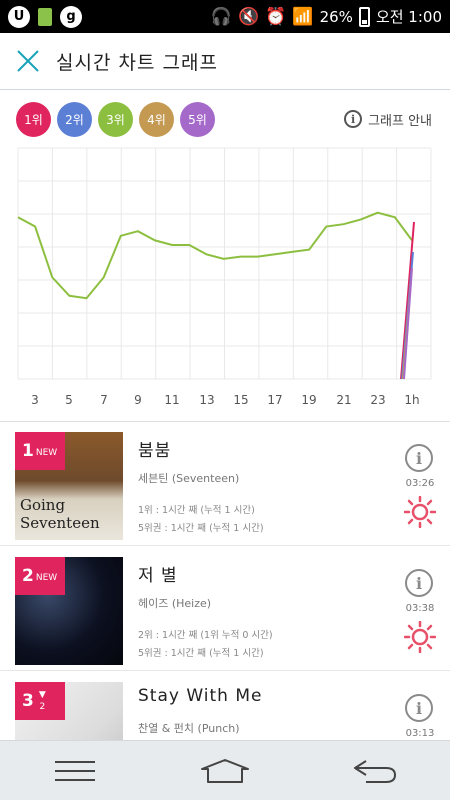 Image resolution: width=450 pixels, height=800 pixels. Describe the element at coordinates (249, 16) in the screenshot. I see `mute-icon: 🔇` at that location.